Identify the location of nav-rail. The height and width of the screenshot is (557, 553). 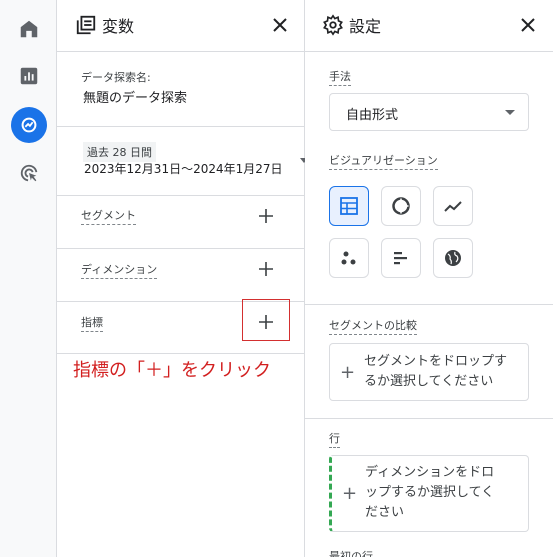
(28, 278).